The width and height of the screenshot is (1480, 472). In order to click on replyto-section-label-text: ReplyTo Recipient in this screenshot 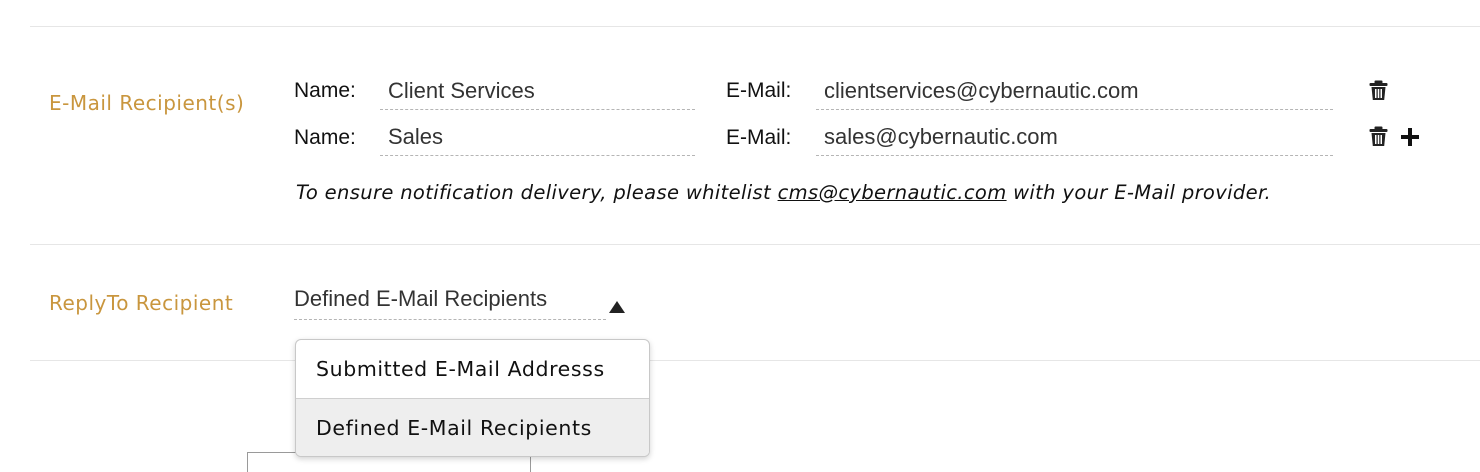, I will do `click(141, 303)`.